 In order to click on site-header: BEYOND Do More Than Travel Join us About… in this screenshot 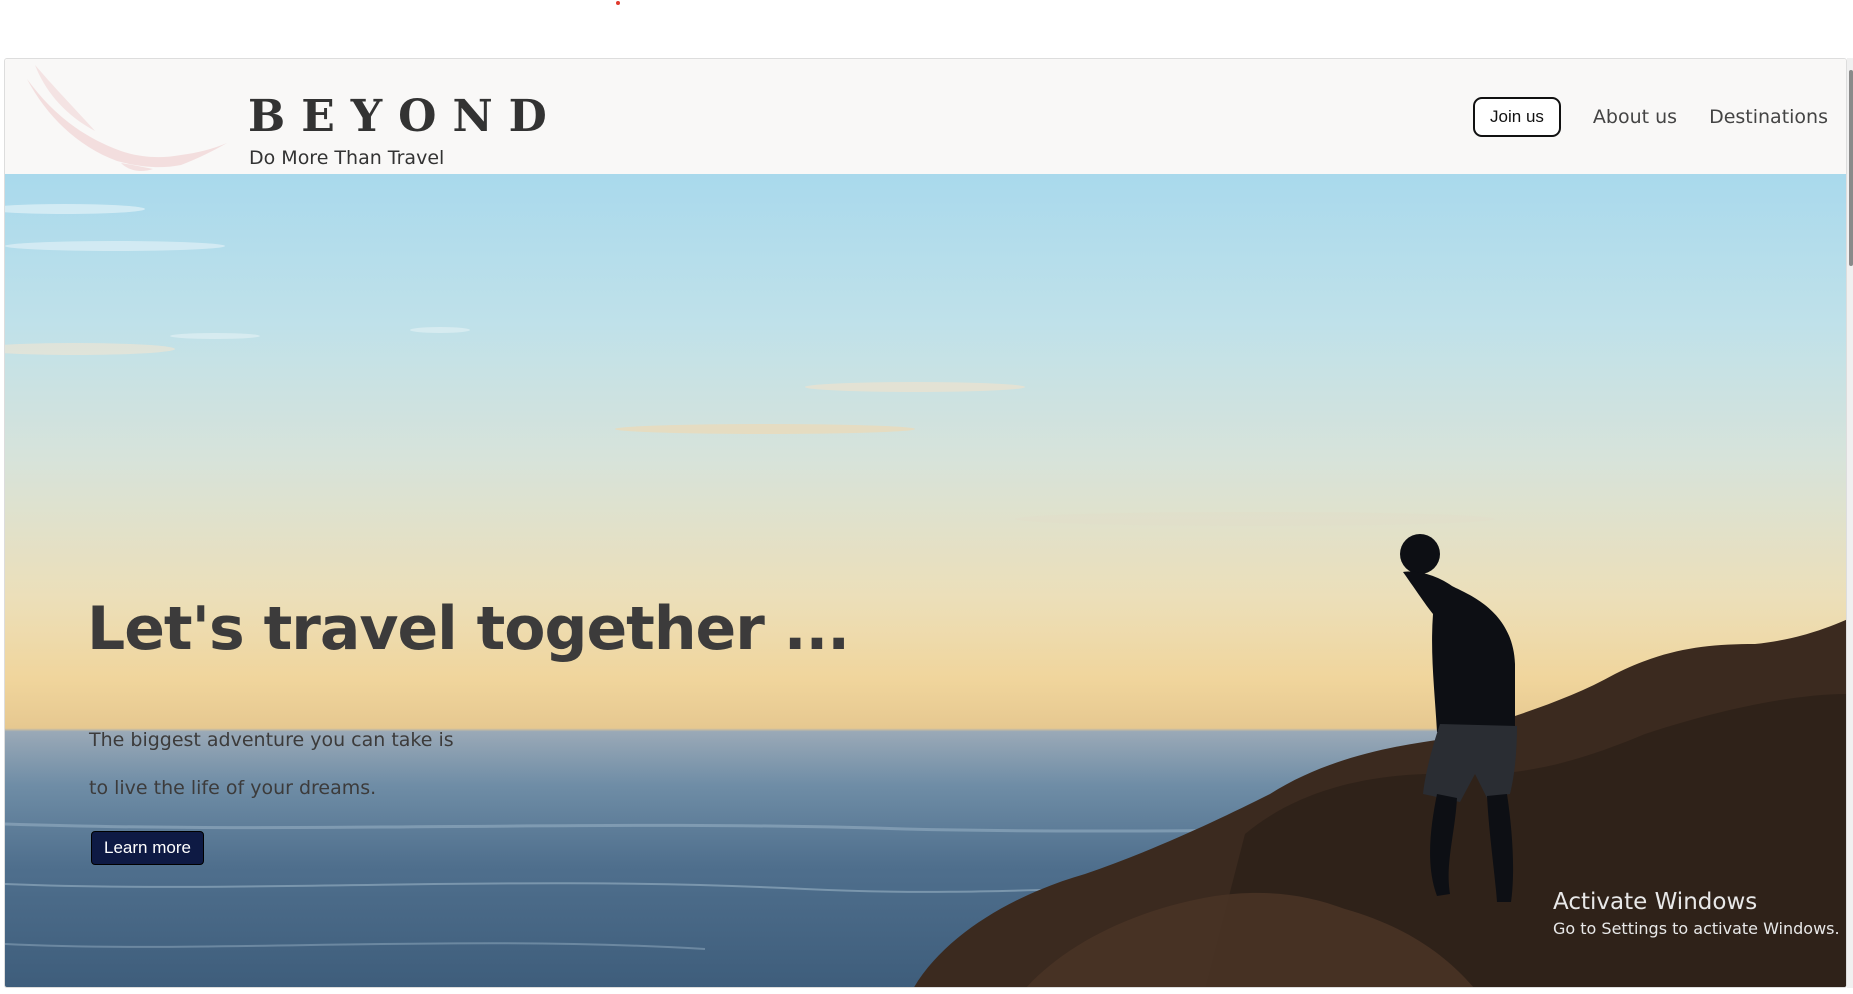, I will do `click(925, 116)`.